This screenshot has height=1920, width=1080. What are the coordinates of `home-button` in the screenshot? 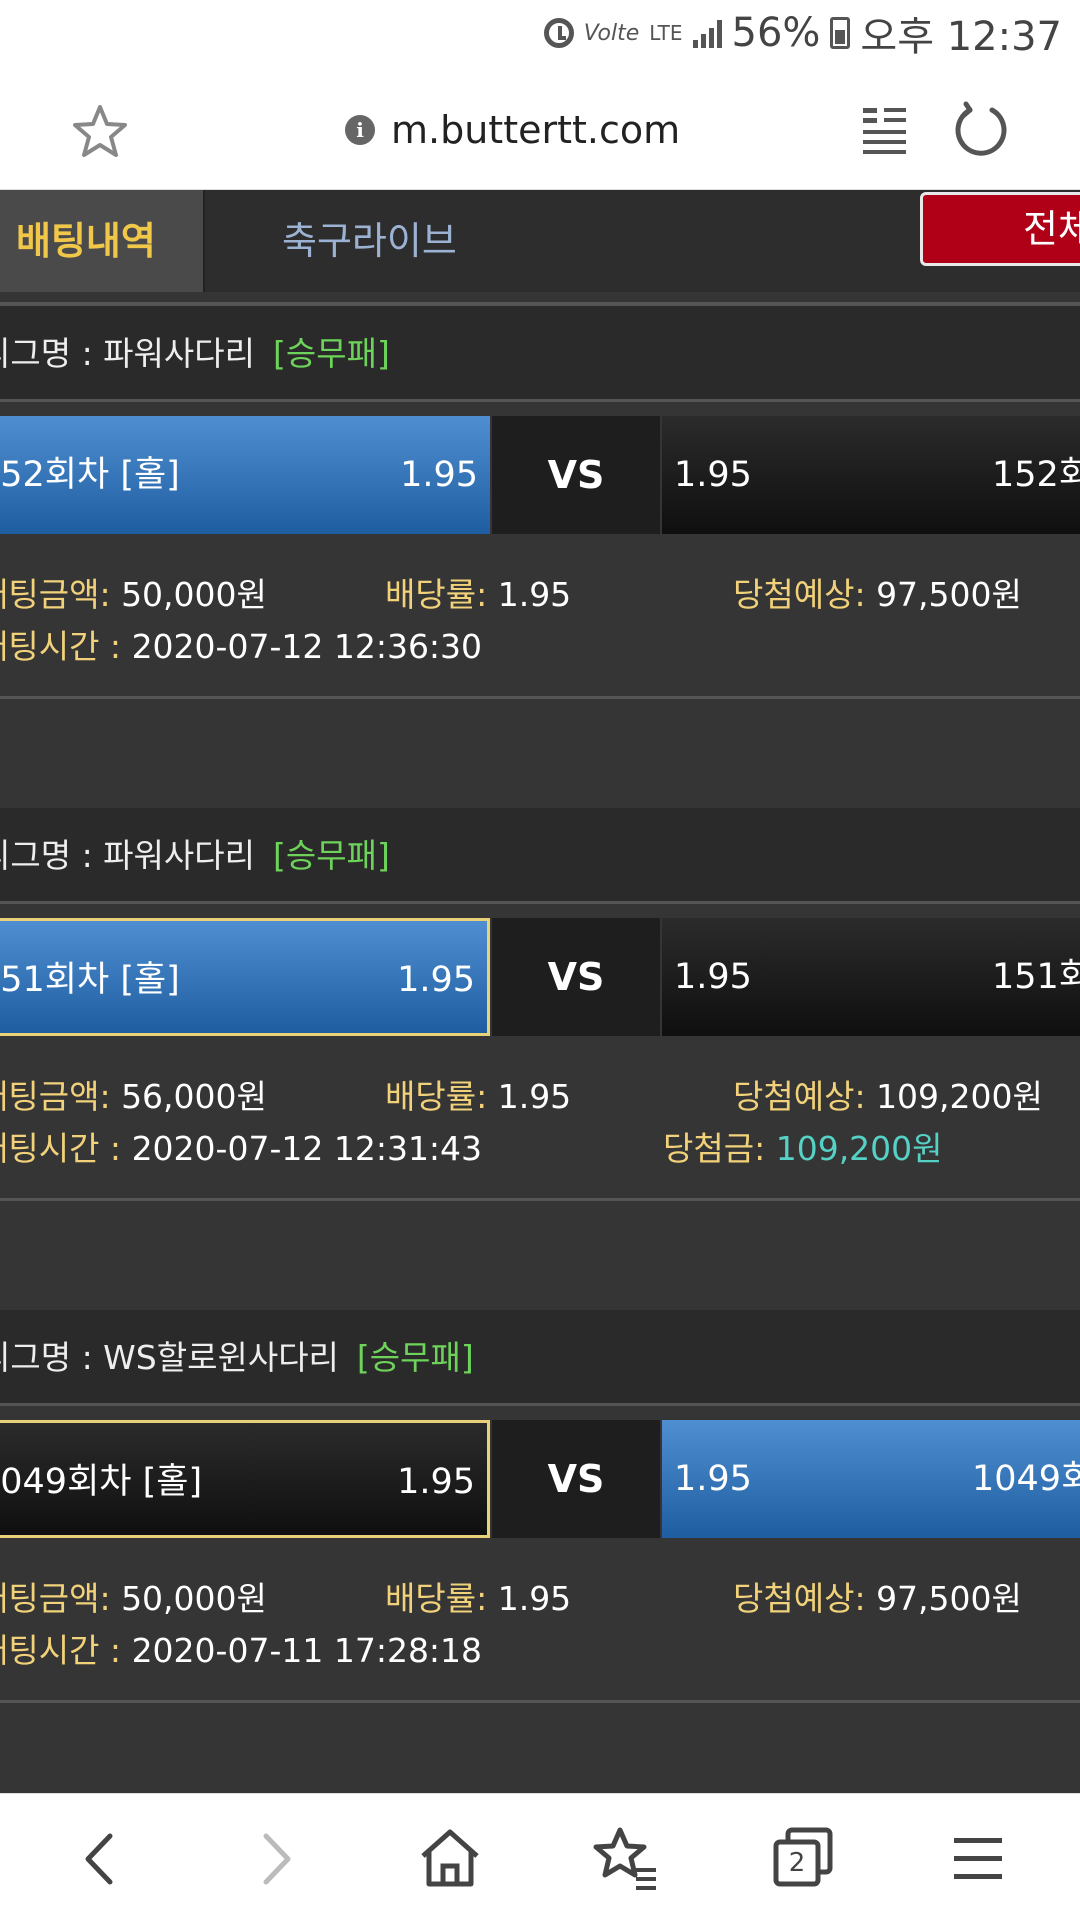 It's located at (450, 1859).